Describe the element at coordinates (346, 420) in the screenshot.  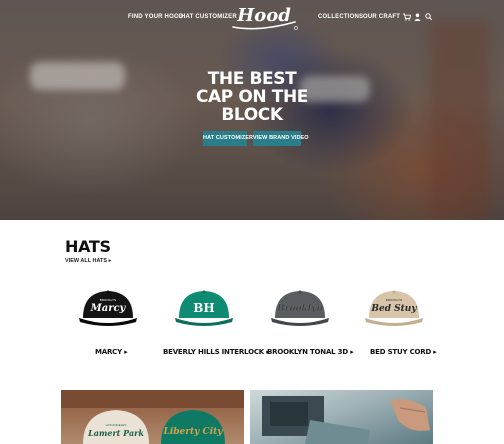
I see `feature-sewing-illustration` at that location.